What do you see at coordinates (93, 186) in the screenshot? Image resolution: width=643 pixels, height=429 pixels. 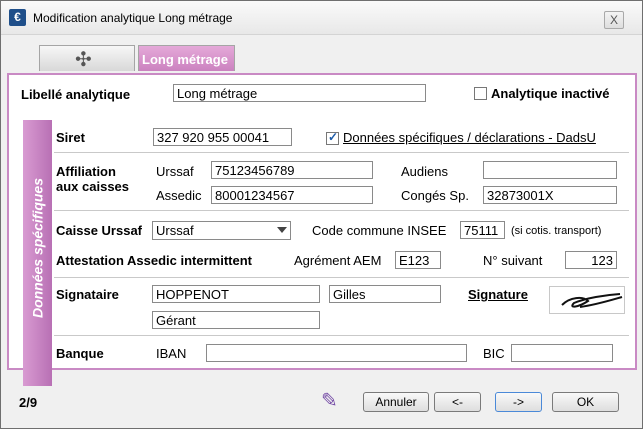 I see `affiliation-label-2: aux caisses` at bounding box center [93, 186].